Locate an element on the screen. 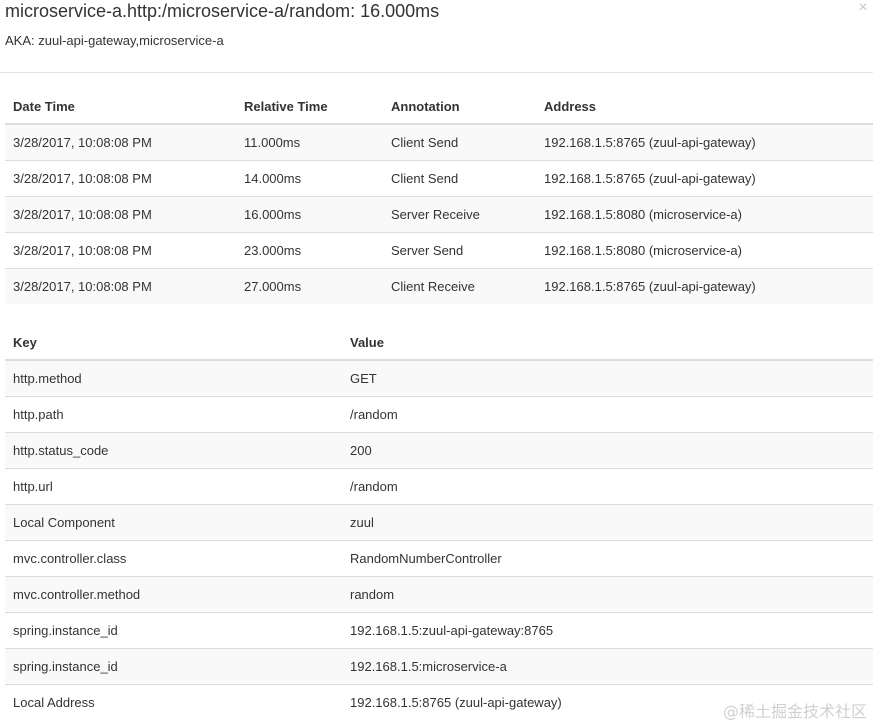 The width and height of the screenshot is (873, 727). table-row: mvc.controller.method random is located at coordinates (439, 593).